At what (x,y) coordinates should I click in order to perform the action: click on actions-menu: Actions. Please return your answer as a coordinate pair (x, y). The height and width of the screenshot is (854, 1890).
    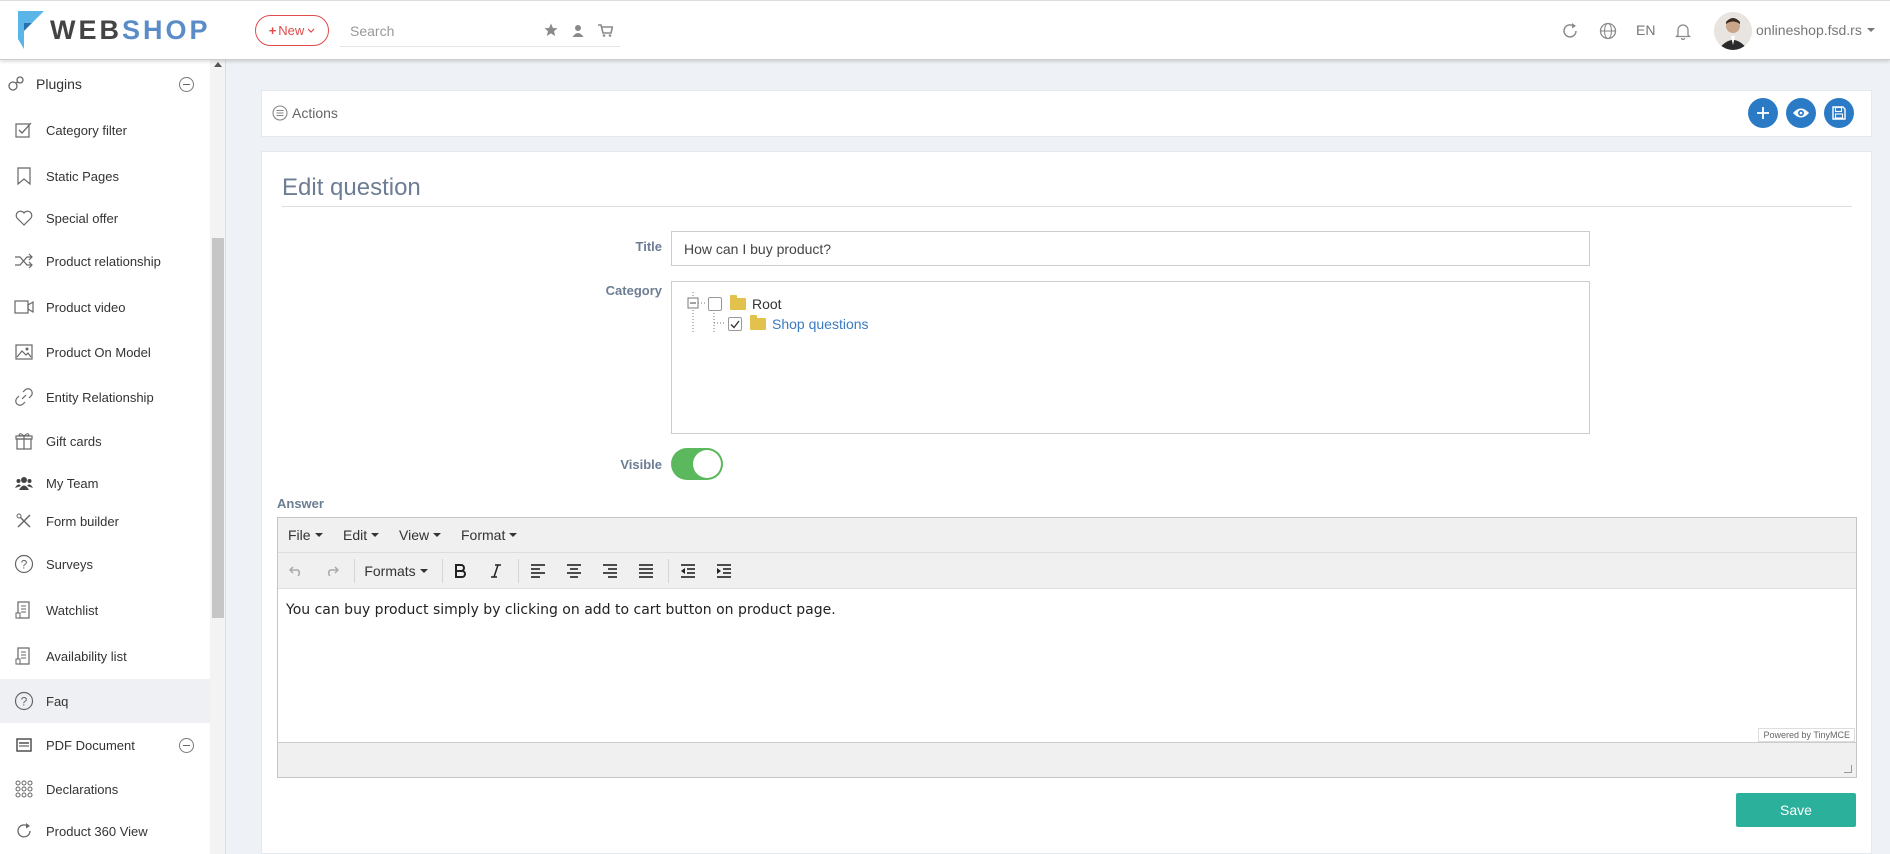
    Looking at the image, I should click on (305, 113).